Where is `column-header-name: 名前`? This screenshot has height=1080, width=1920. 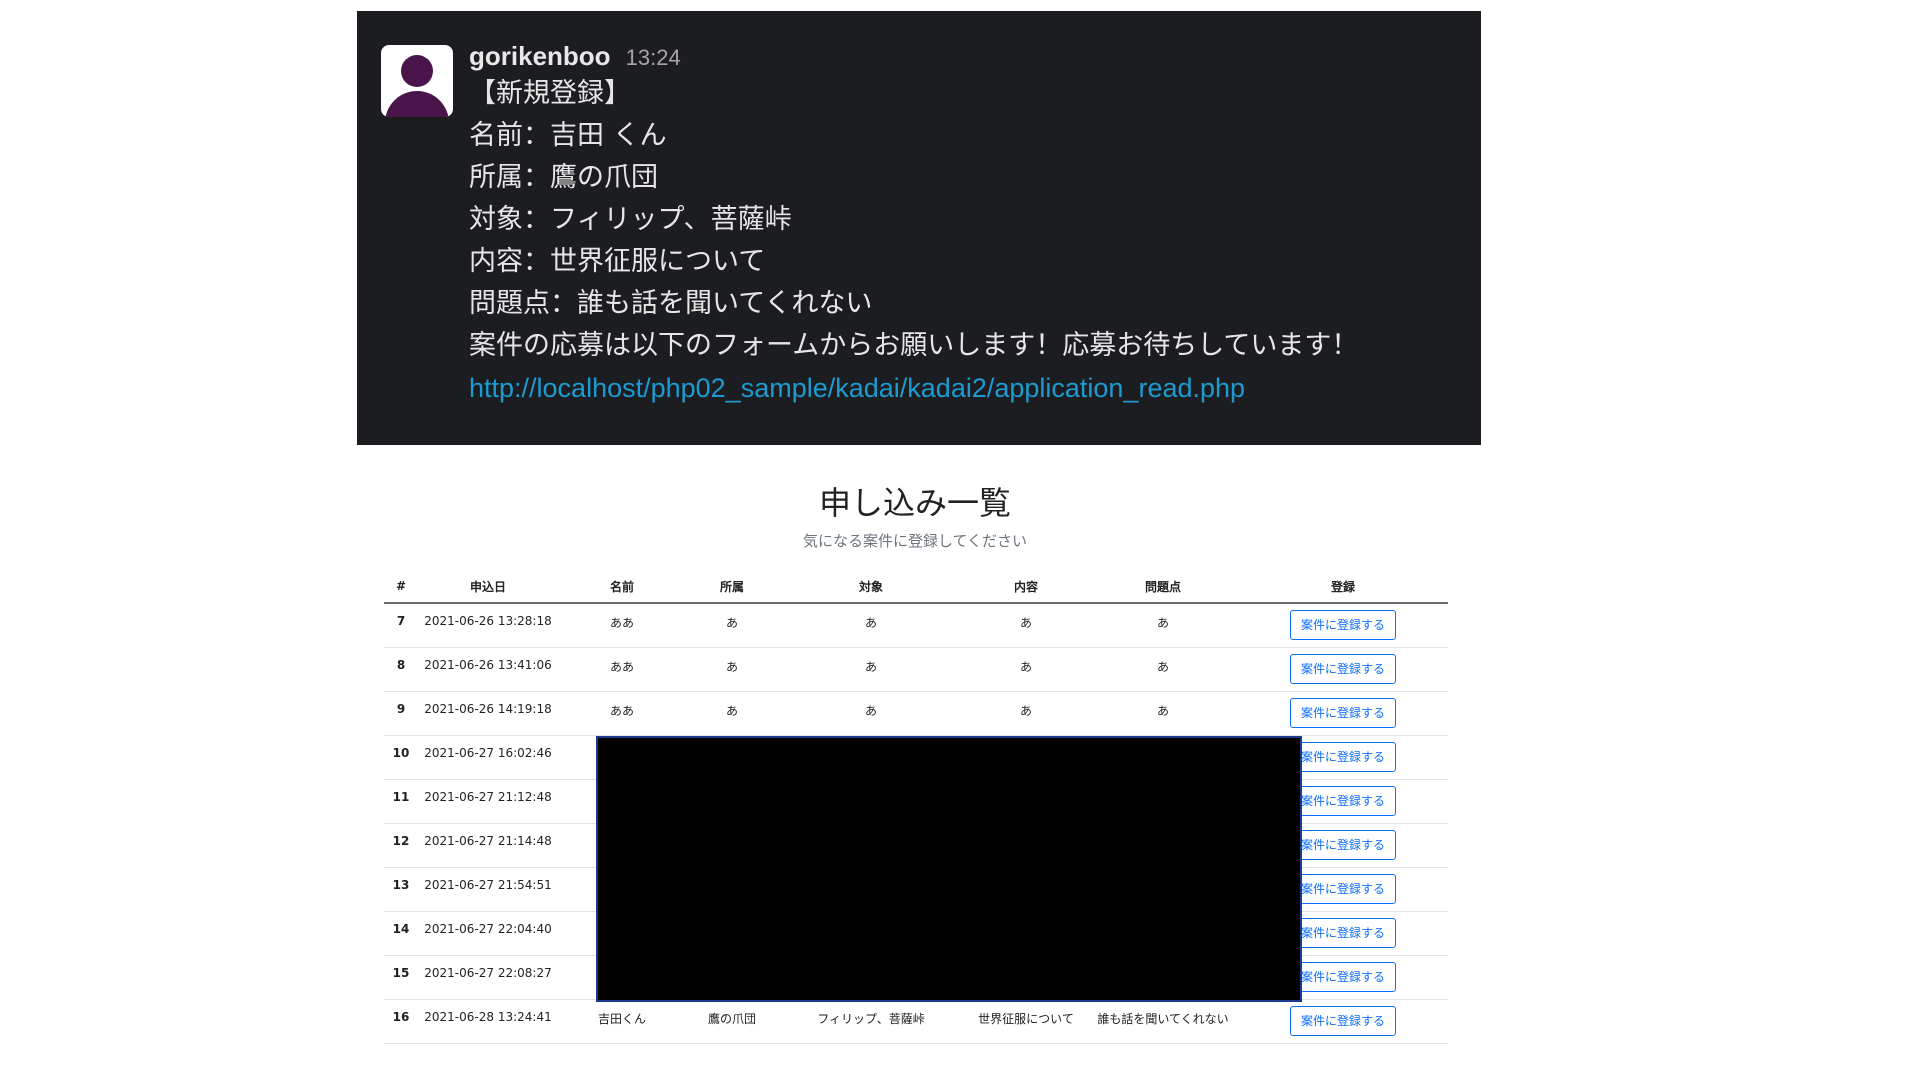
column-header-name: 名前 is located at coordinates (622, 587).